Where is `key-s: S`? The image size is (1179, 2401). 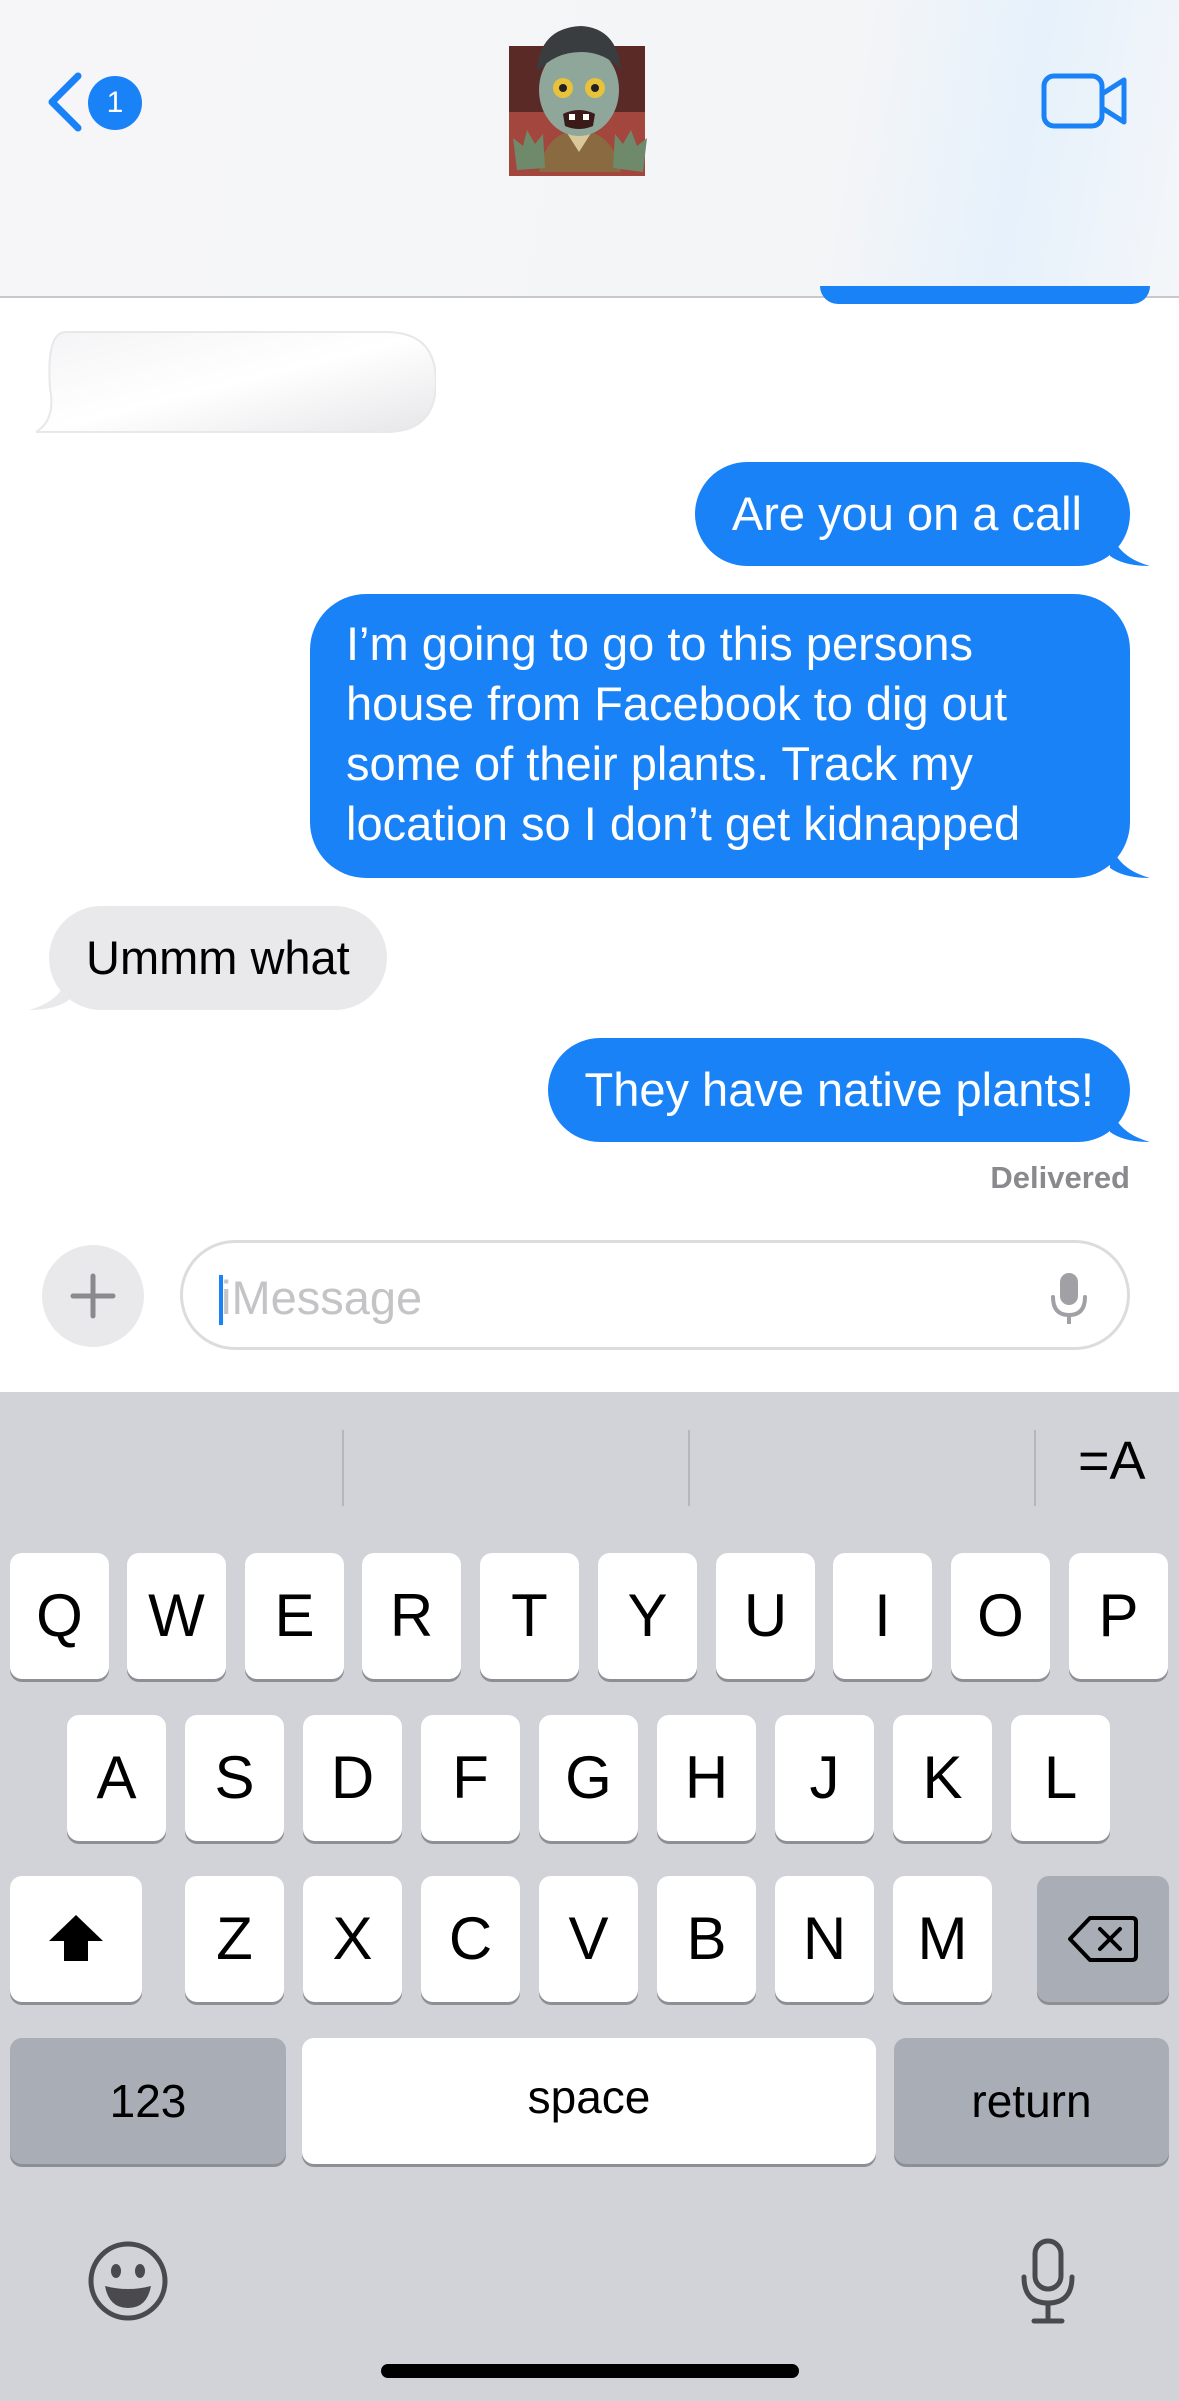
key-s: S is located at coordinates (234, 1778).